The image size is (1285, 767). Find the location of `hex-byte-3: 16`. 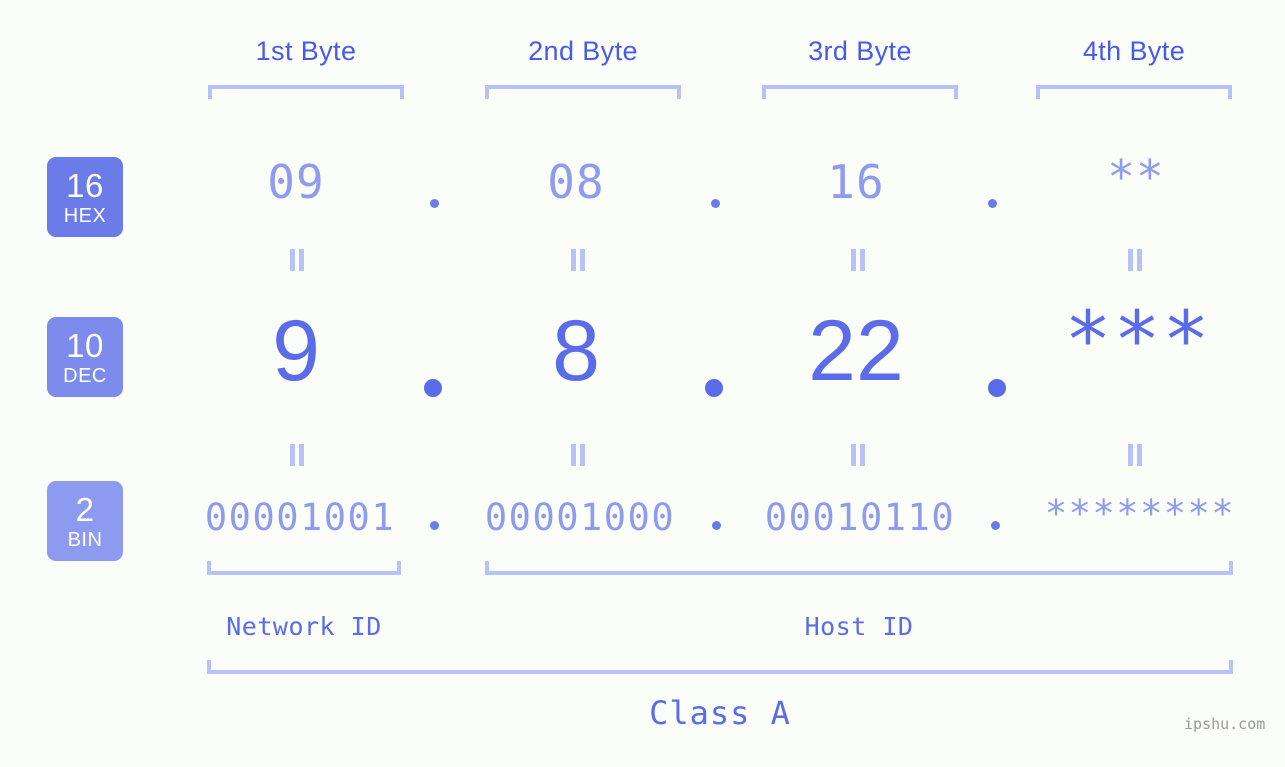

hex-byte-3: 16 is located at coordinates (856, 182).